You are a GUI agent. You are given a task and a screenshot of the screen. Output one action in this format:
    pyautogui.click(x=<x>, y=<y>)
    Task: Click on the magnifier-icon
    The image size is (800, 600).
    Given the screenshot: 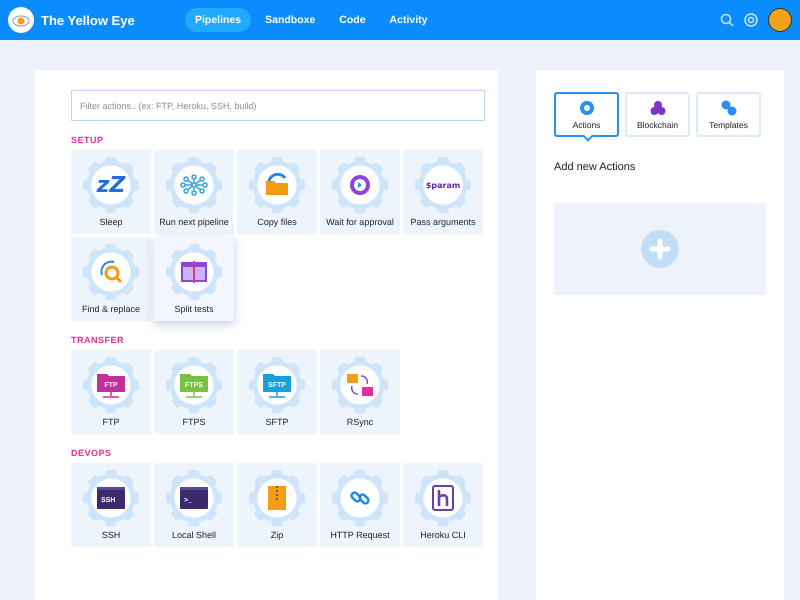 What is the action you would take?
    pyautogui.click(x=111, y=272)
    